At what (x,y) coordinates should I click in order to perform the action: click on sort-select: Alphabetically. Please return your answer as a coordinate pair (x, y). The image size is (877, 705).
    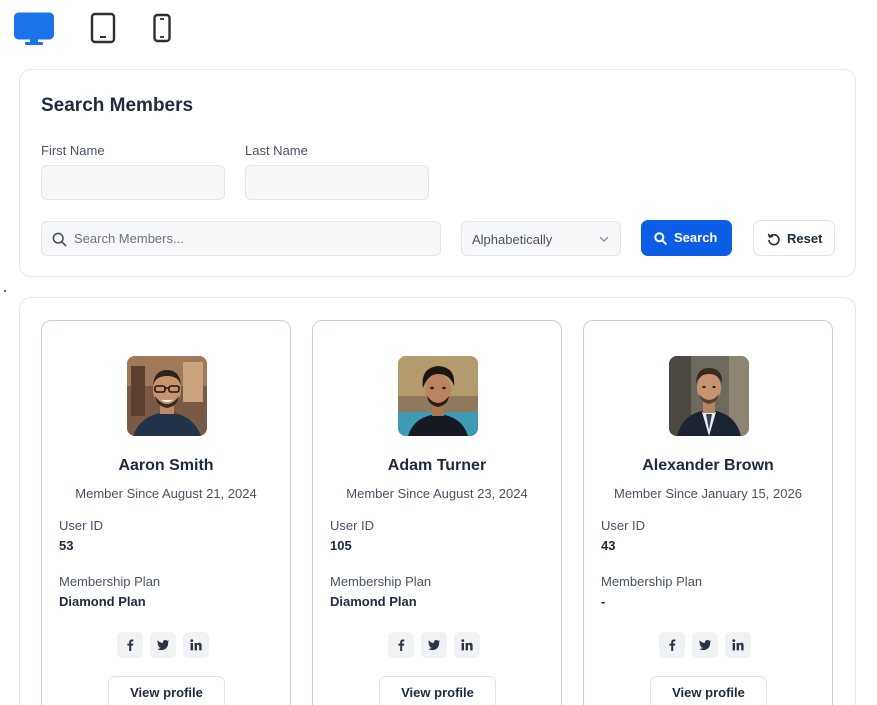
    Looking at the image, I should click on (541, 238).